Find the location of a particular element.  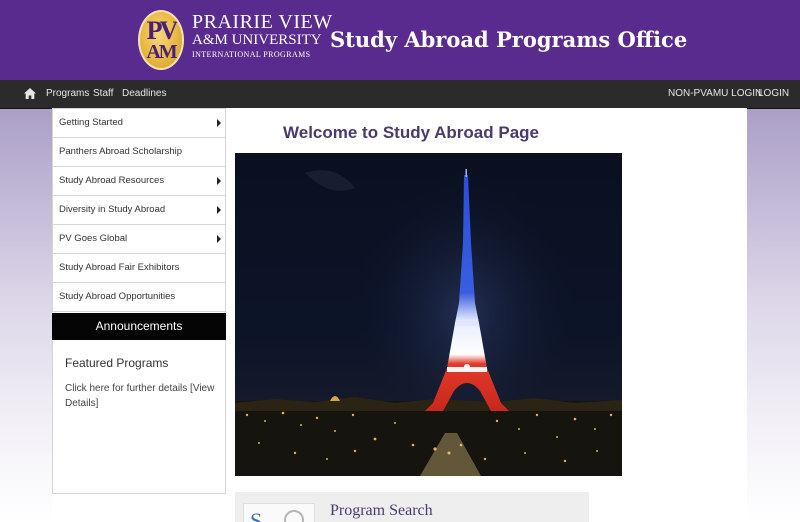

sidebar-item-panthers-abroad-scholarship: Panthers Abroad Scholarship is located at coordinates (139, 152).